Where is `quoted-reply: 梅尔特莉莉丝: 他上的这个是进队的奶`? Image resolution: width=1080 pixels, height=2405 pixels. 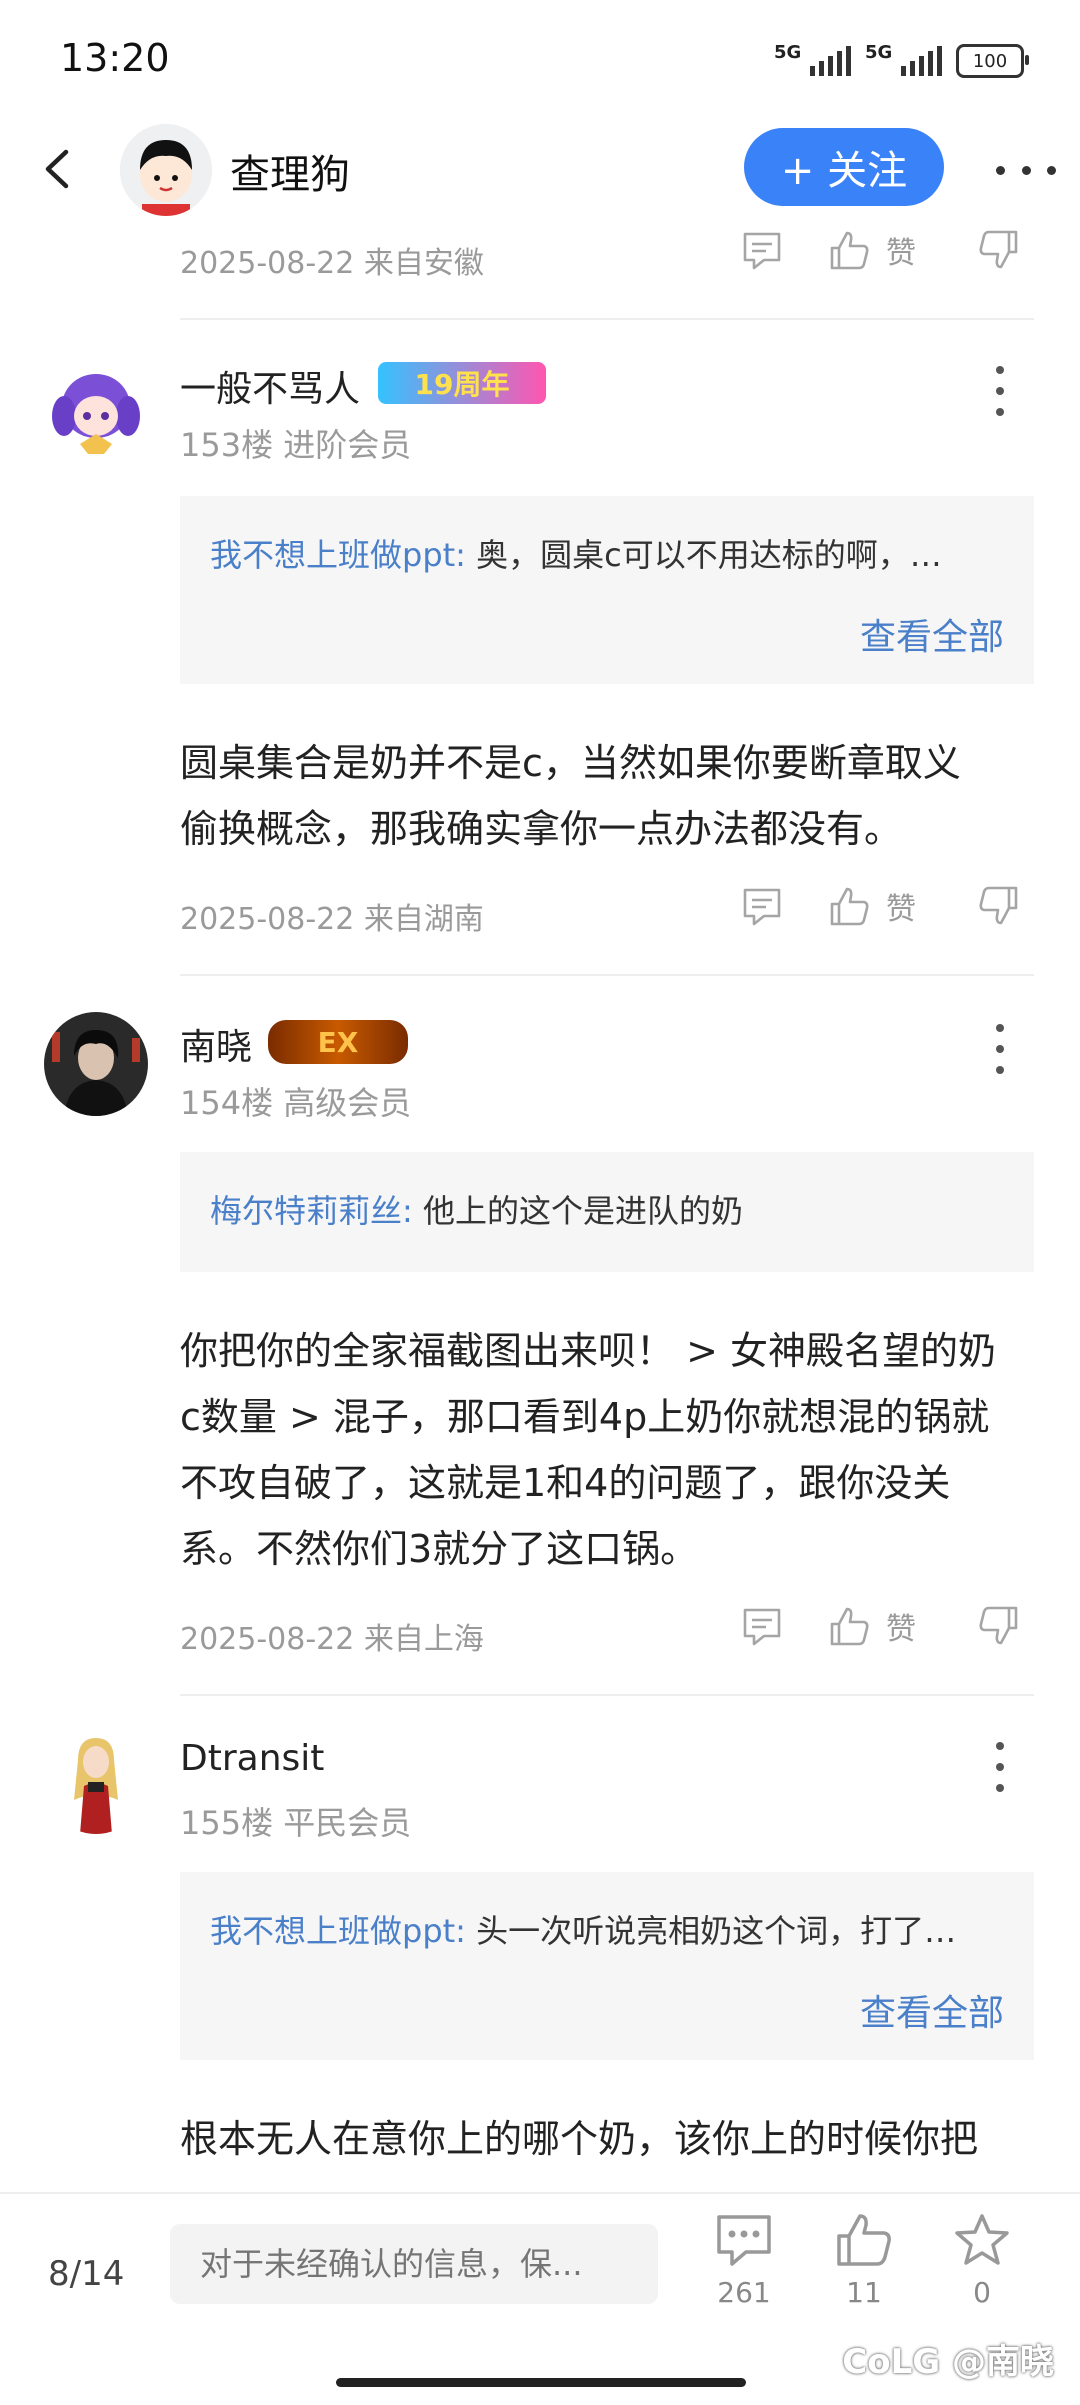
quoted-reply: 梅尔特莉莉丝: 他上的这个是进队的奶 is located at coordinates (607, 1212).